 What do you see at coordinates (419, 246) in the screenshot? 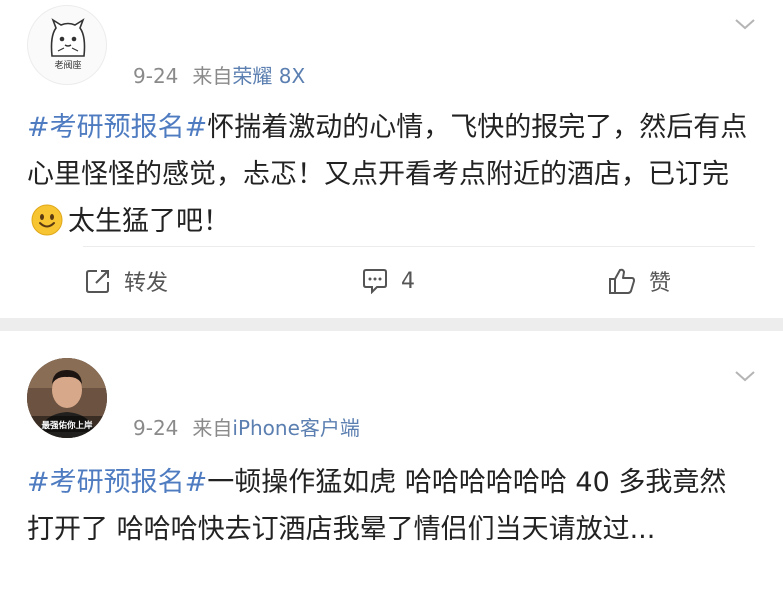
I see `divider` at bounding box center [419, 246].